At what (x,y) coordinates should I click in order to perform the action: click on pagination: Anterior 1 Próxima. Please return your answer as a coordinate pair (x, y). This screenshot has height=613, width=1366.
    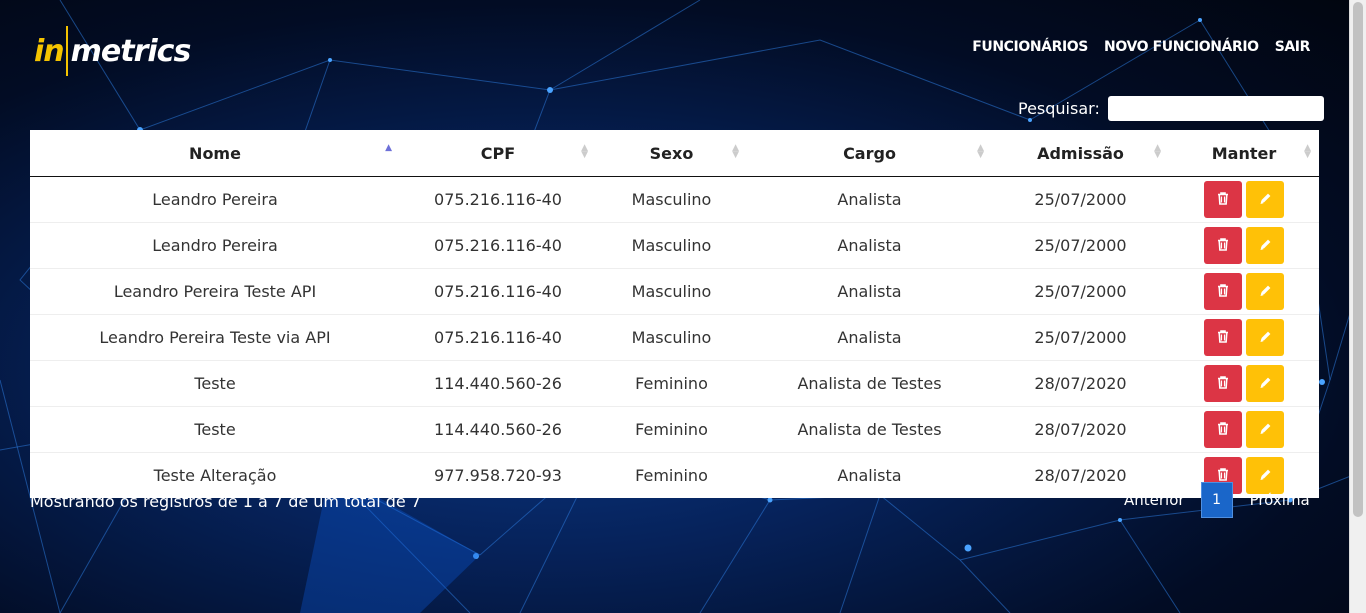
    Looking at the image, I should click on (1217, 500).